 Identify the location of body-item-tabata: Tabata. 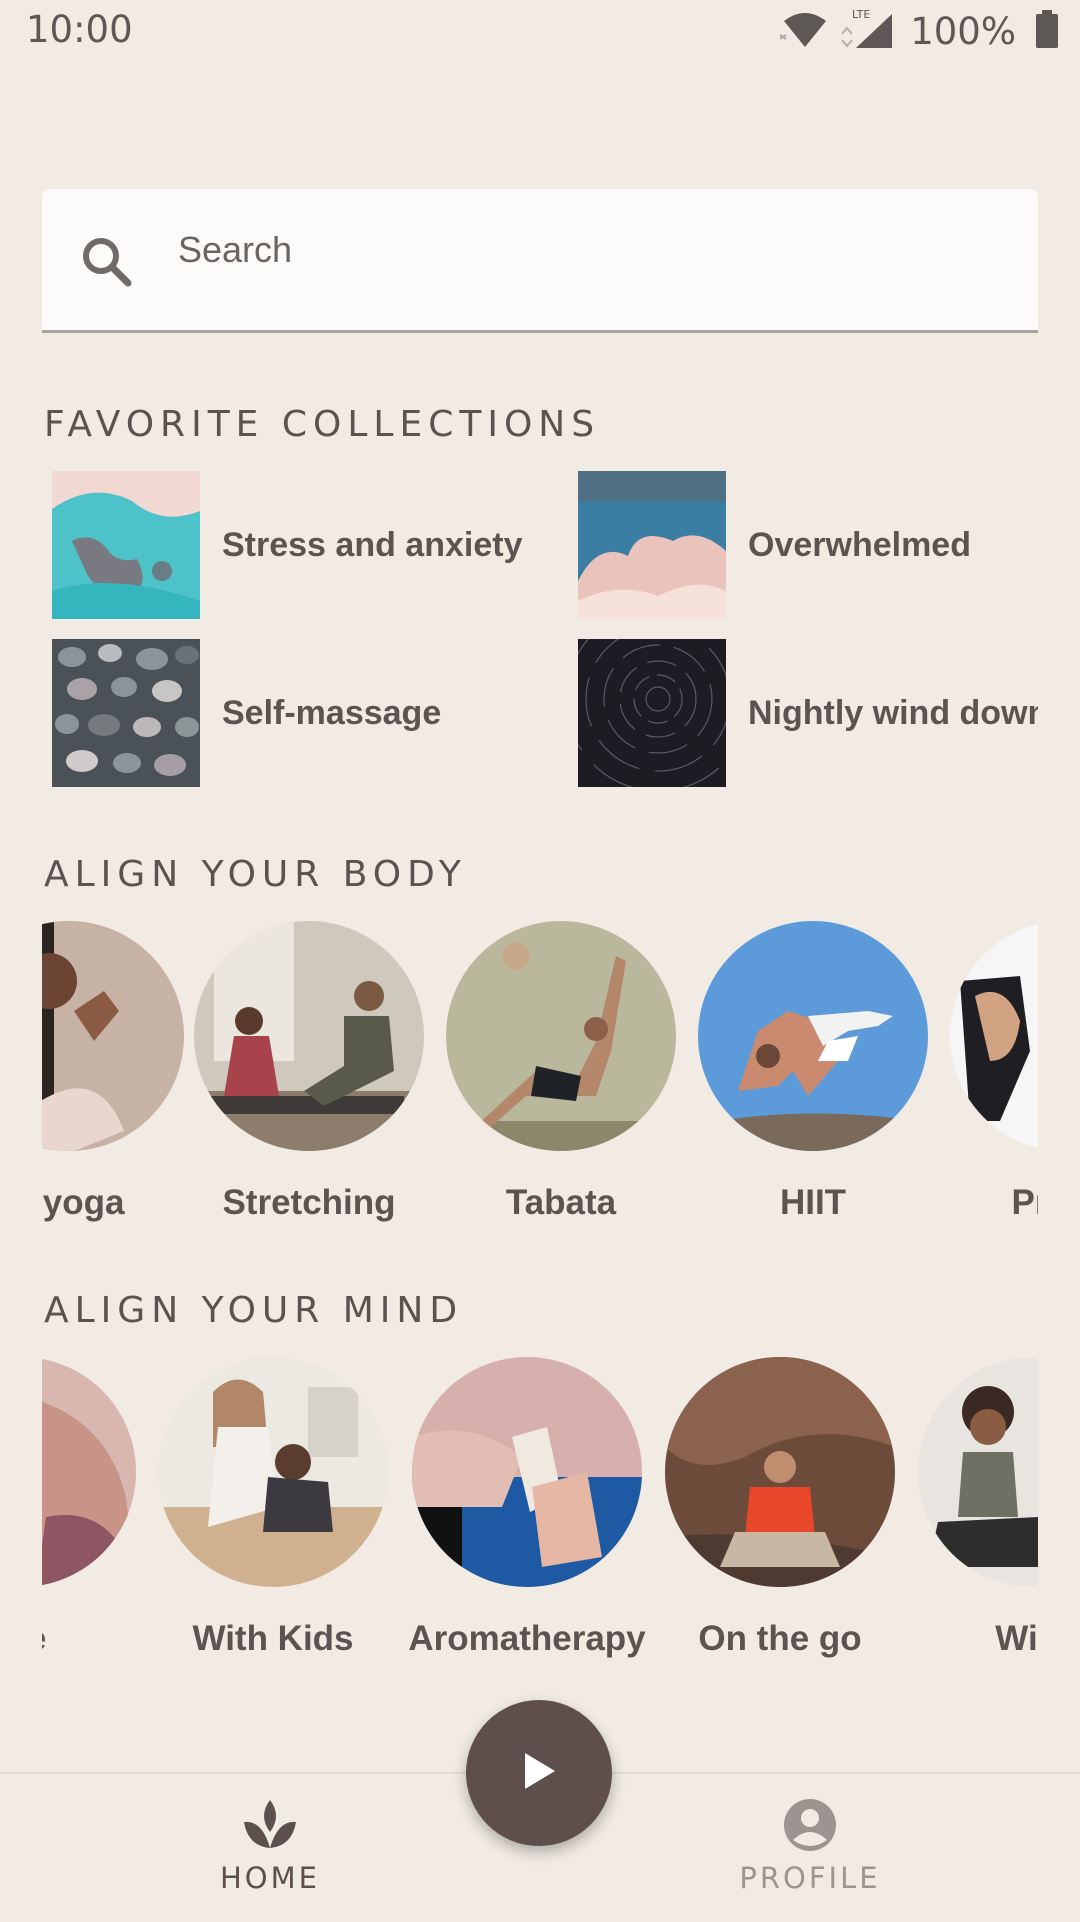
(561, 1071).